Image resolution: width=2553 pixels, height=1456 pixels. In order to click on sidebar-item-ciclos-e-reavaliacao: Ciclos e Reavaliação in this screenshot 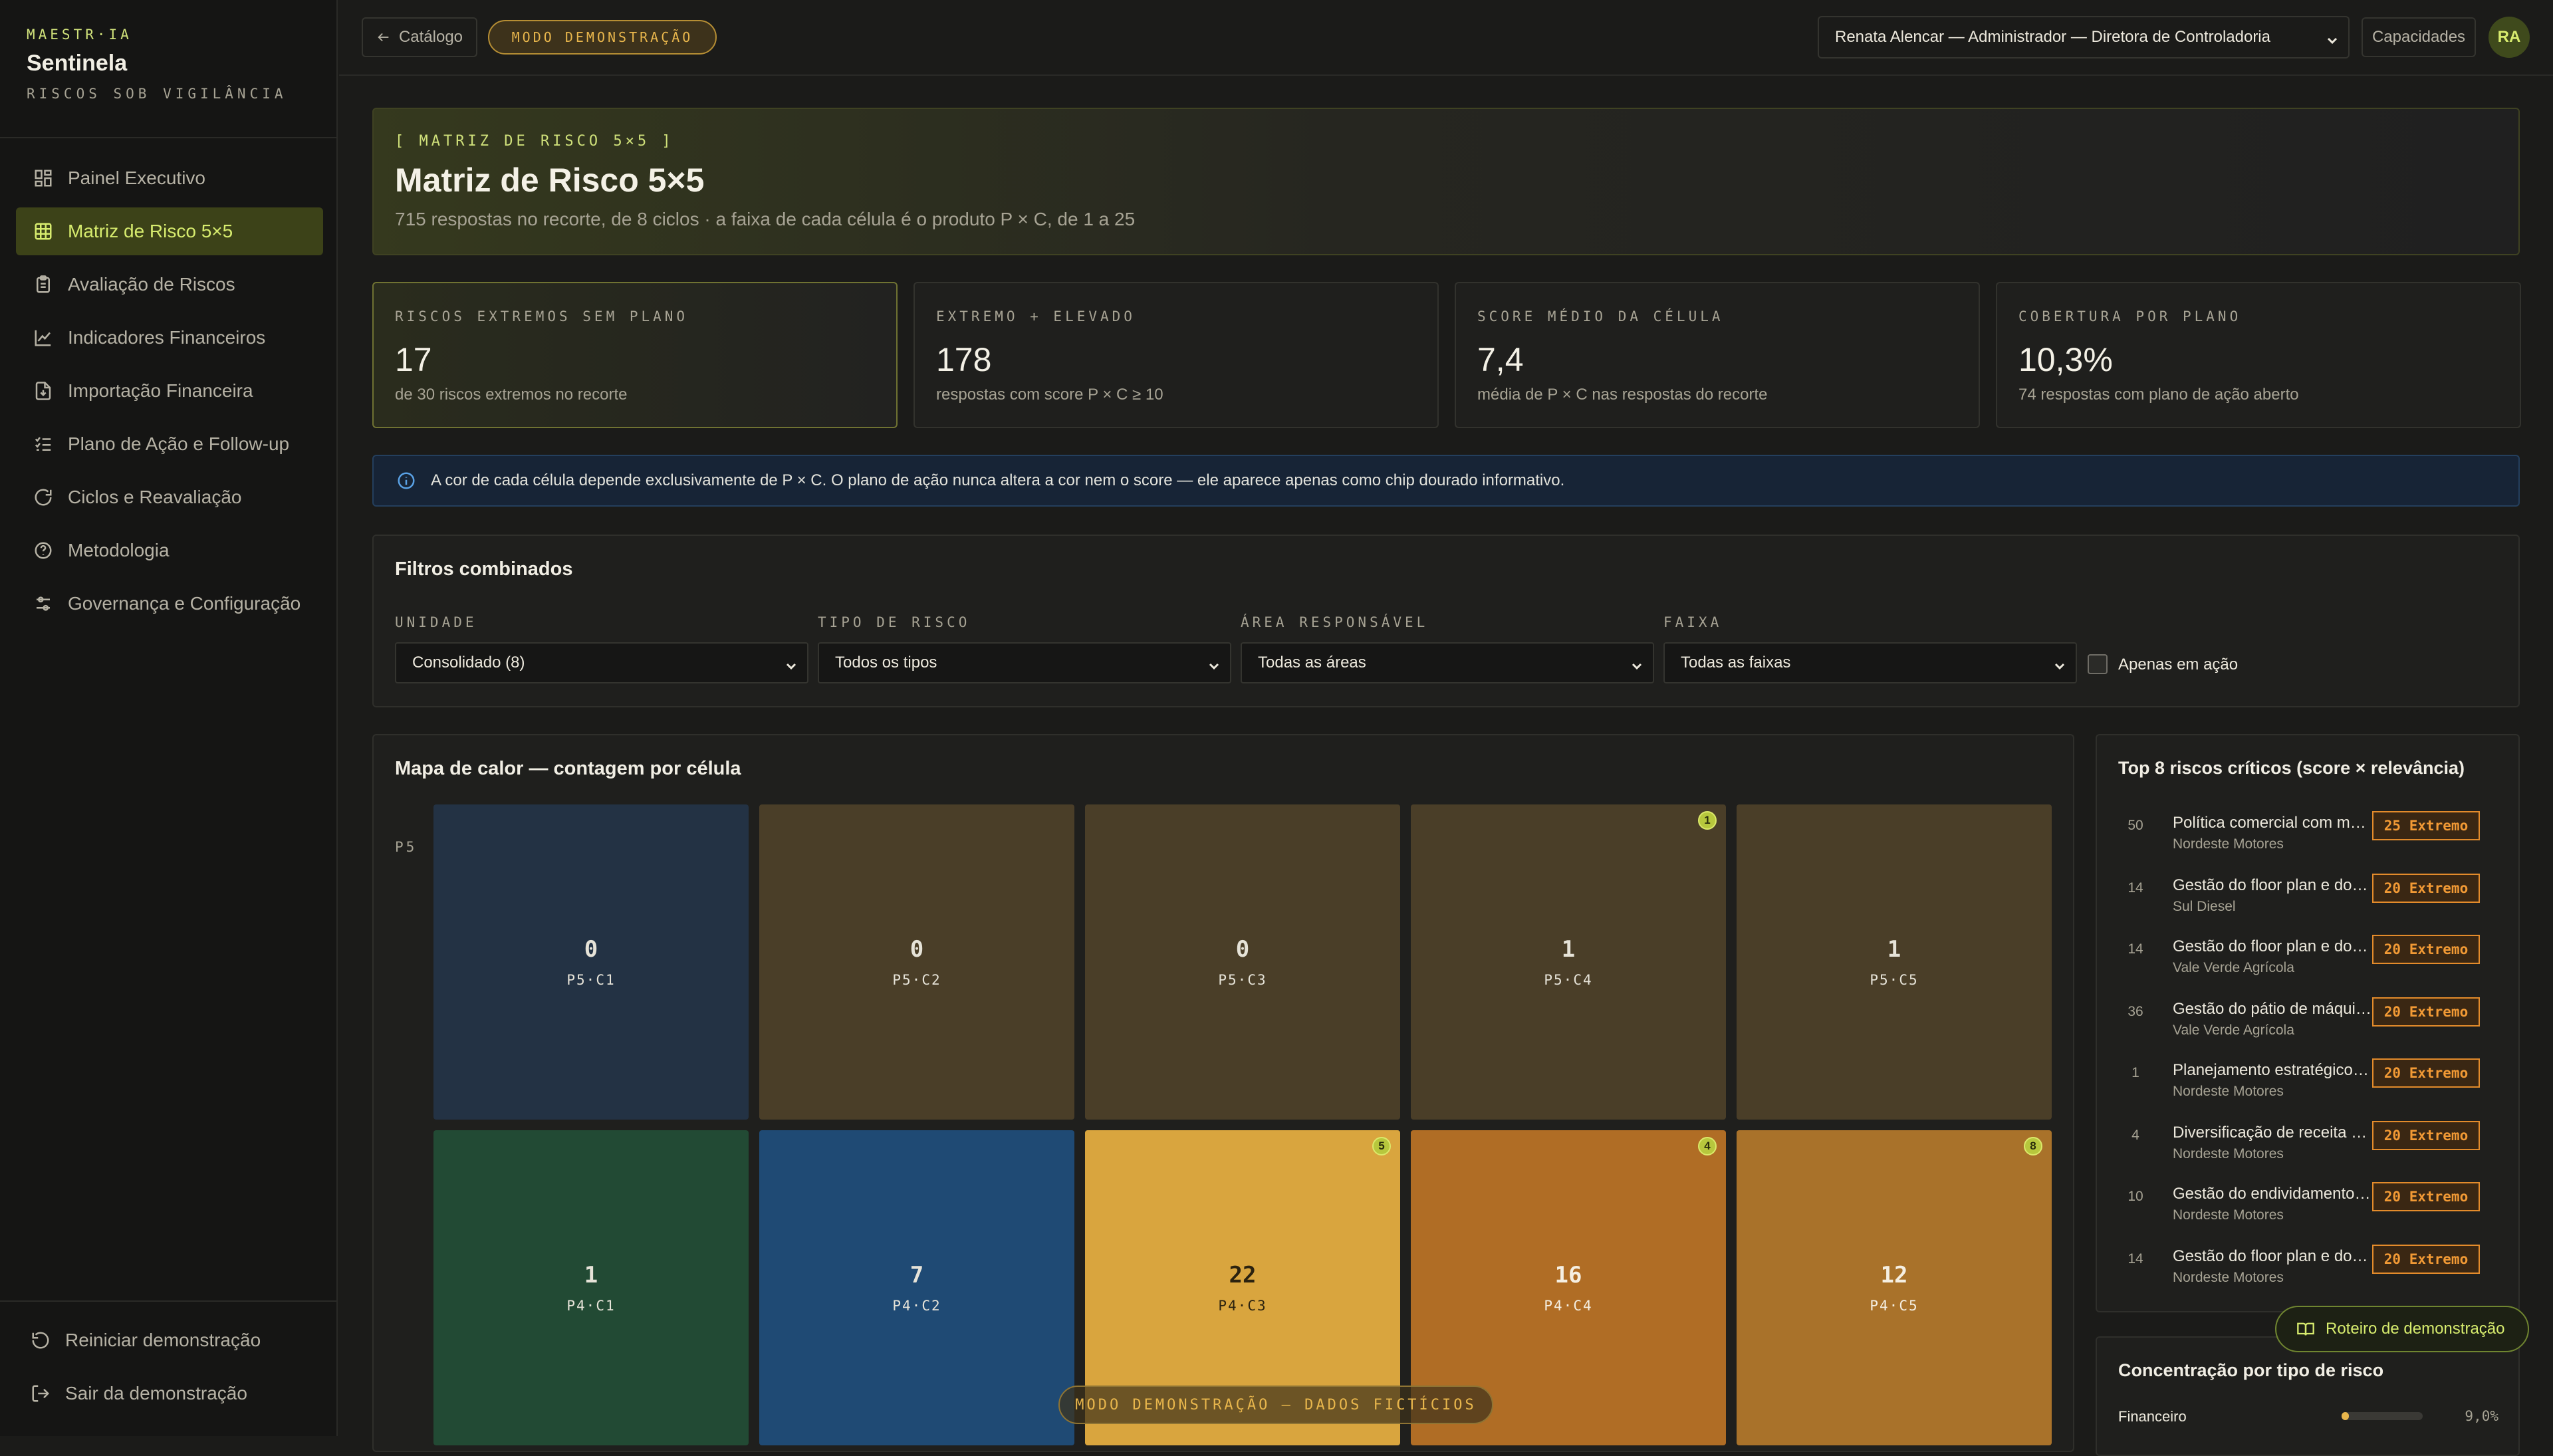, I will do `click(169, 497)`.